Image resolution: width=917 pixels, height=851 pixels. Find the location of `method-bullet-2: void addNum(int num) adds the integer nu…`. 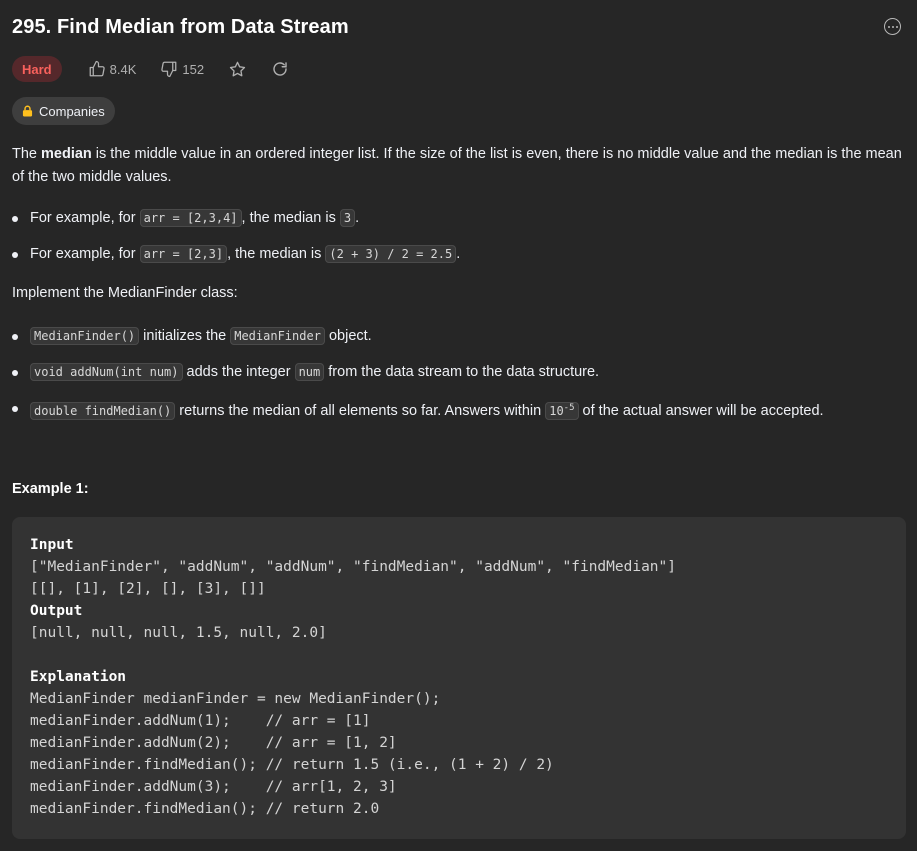

method-bullet-2: void addNum(int num) adds the integer nu… is located at coordinates (305, 372).